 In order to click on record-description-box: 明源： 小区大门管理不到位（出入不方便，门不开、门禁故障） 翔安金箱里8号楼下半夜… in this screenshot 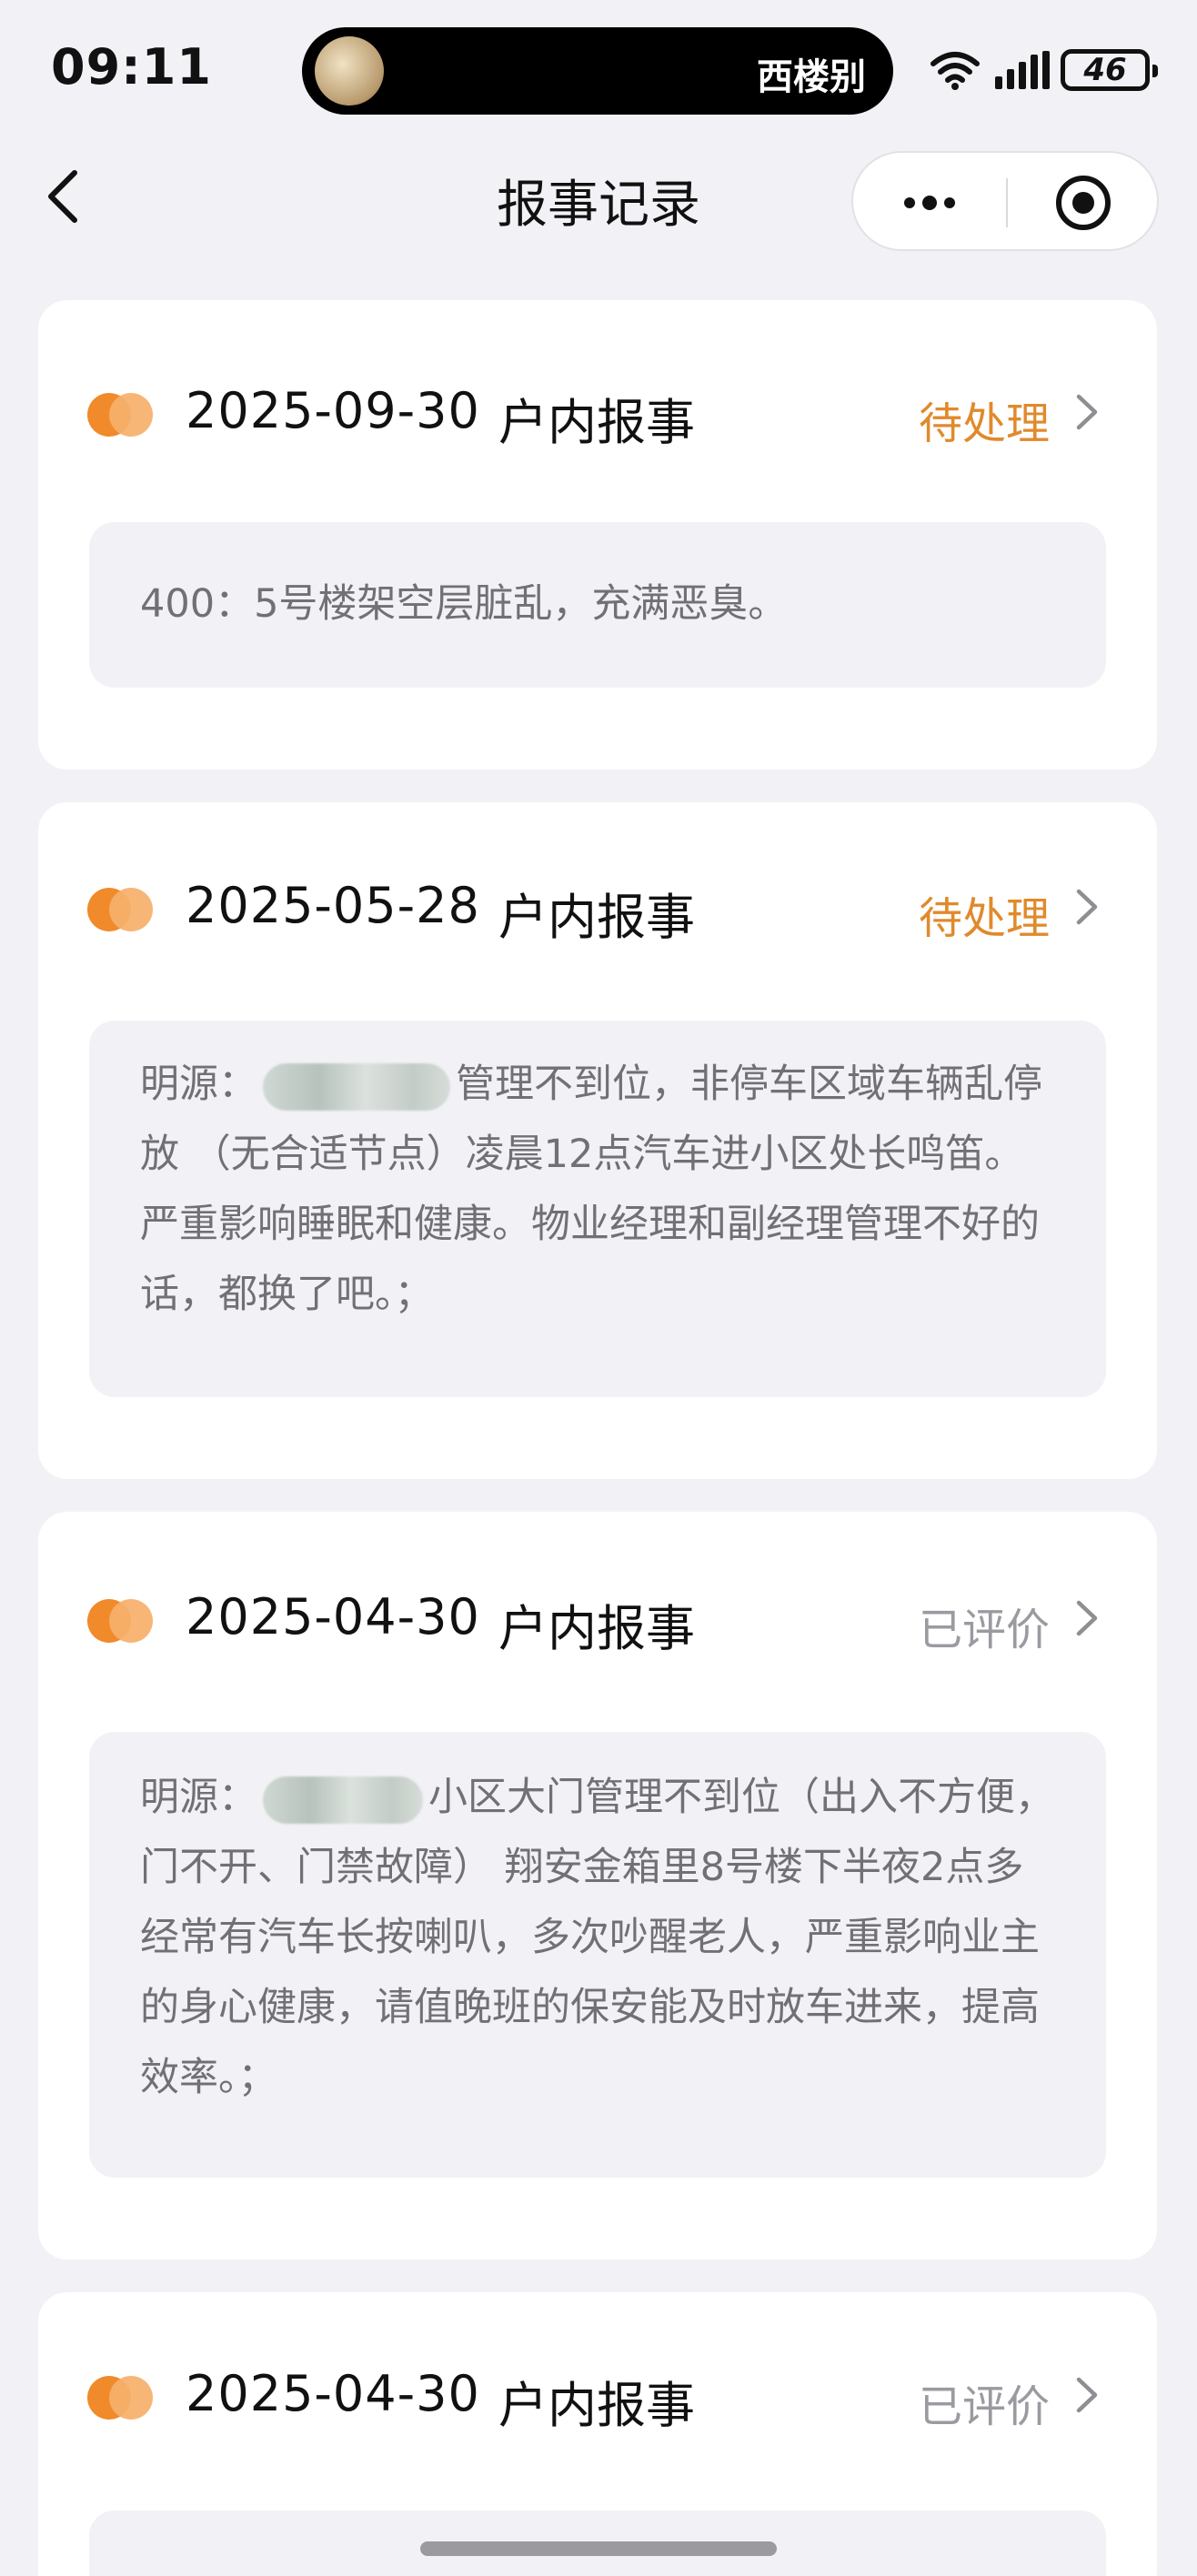, I will do `click(597, 1955)`.